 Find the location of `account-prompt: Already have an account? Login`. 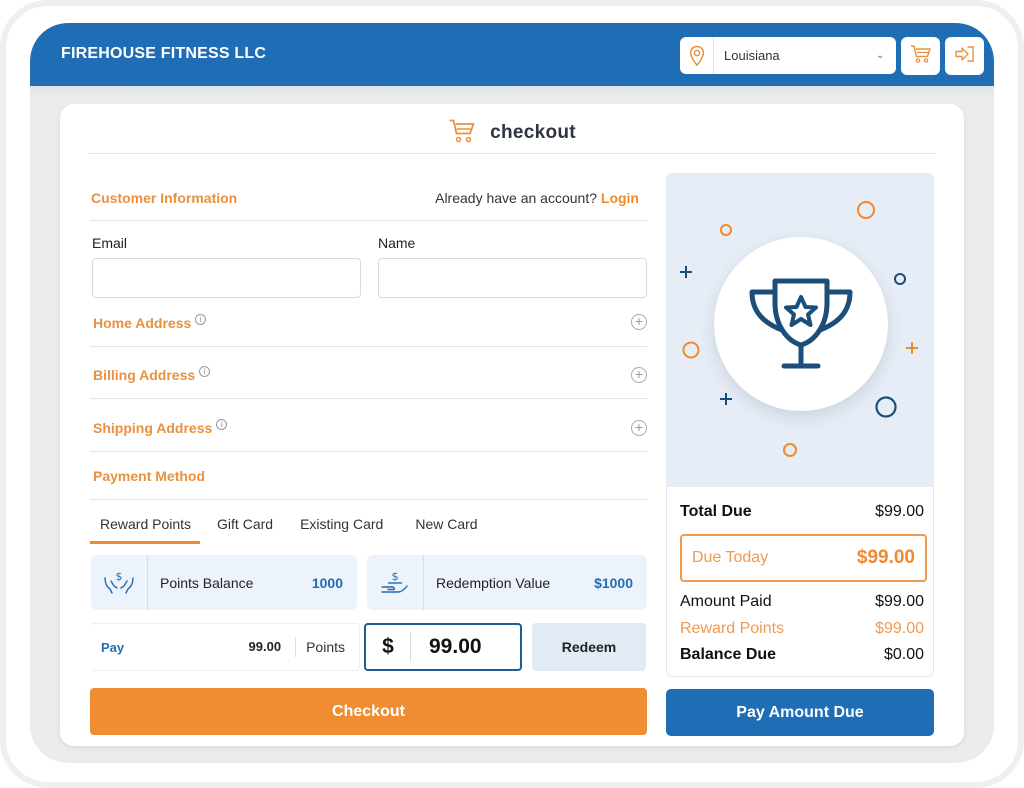

account-prompt: Already have an account? Login is located at coordinates (537, 198).